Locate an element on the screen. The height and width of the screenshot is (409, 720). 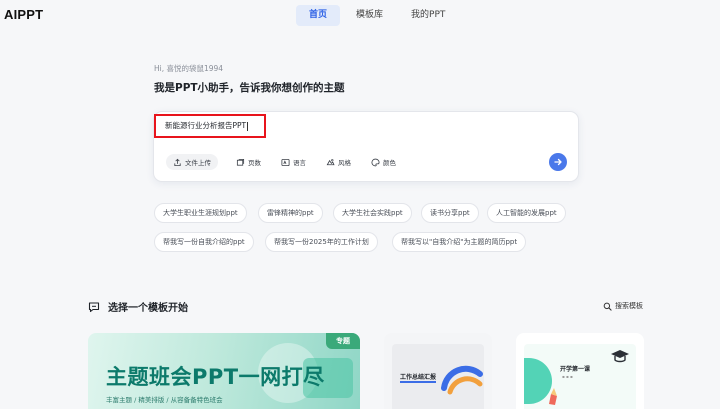
suggestion-chip: 大学生社会实践ppt is located at coordinates (372, 213).